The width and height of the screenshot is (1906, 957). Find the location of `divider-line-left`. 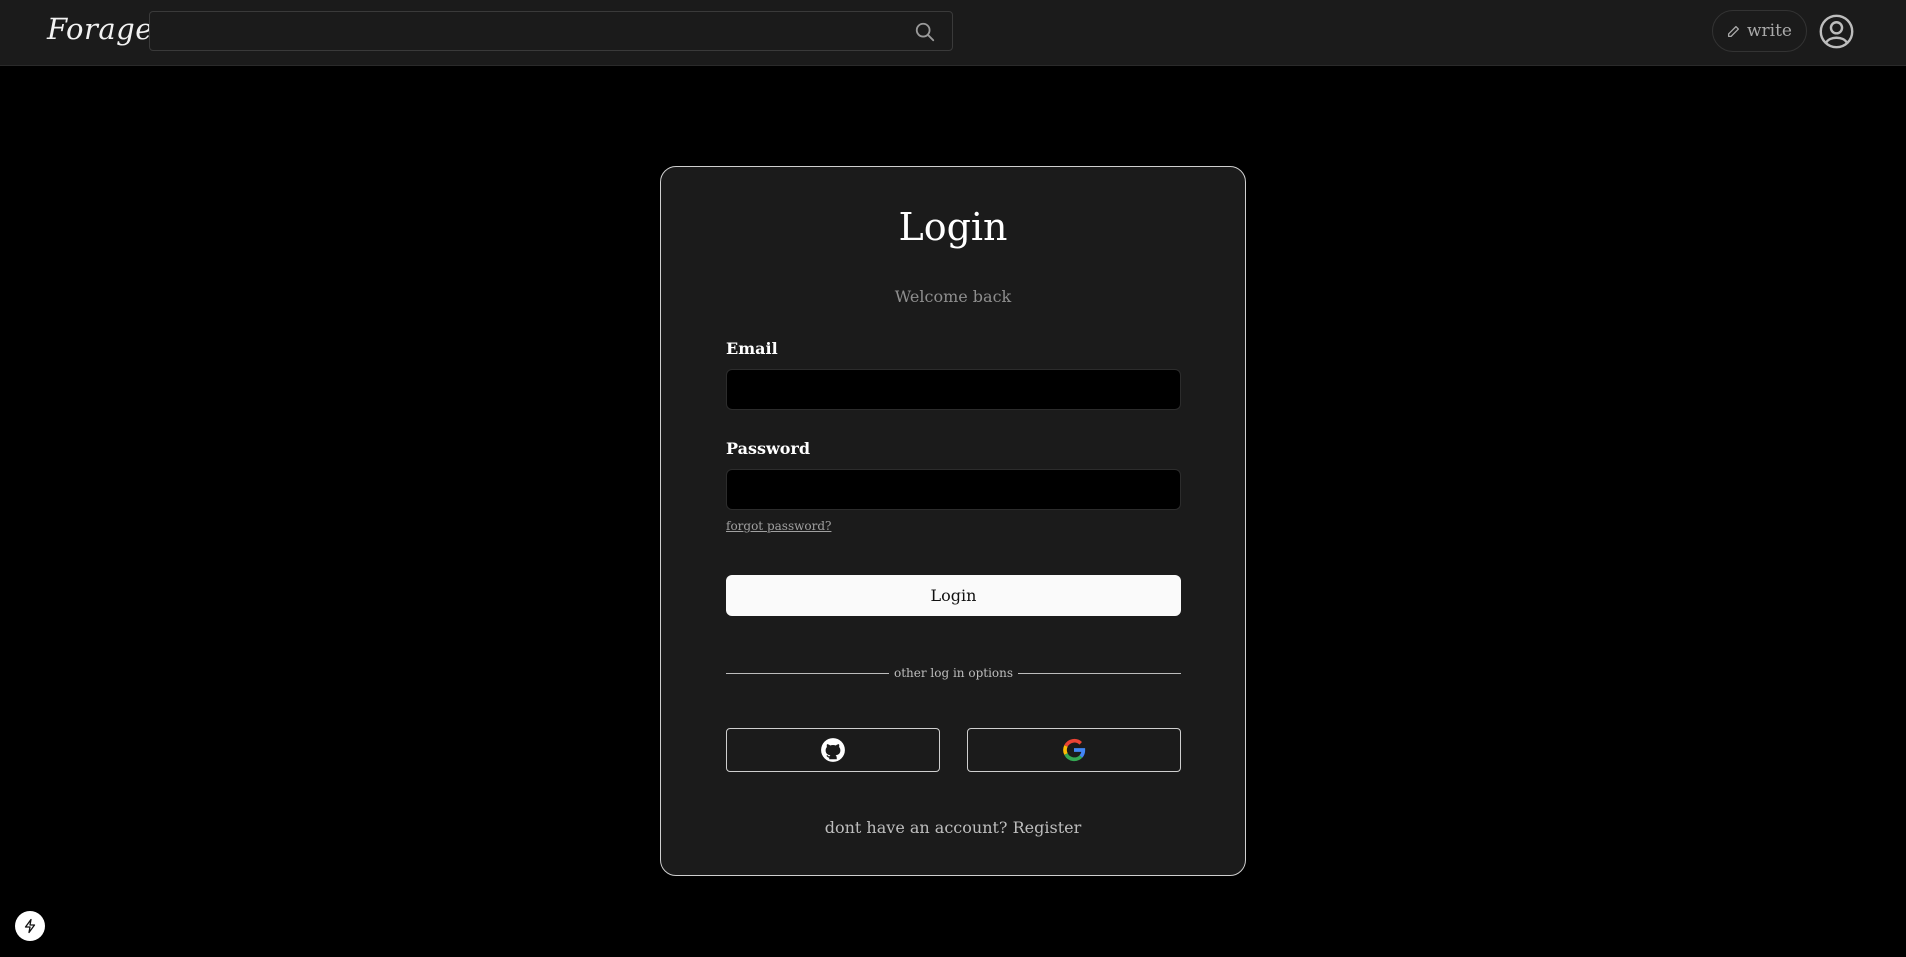

divider-line-left is located at coordinates (807, 673).